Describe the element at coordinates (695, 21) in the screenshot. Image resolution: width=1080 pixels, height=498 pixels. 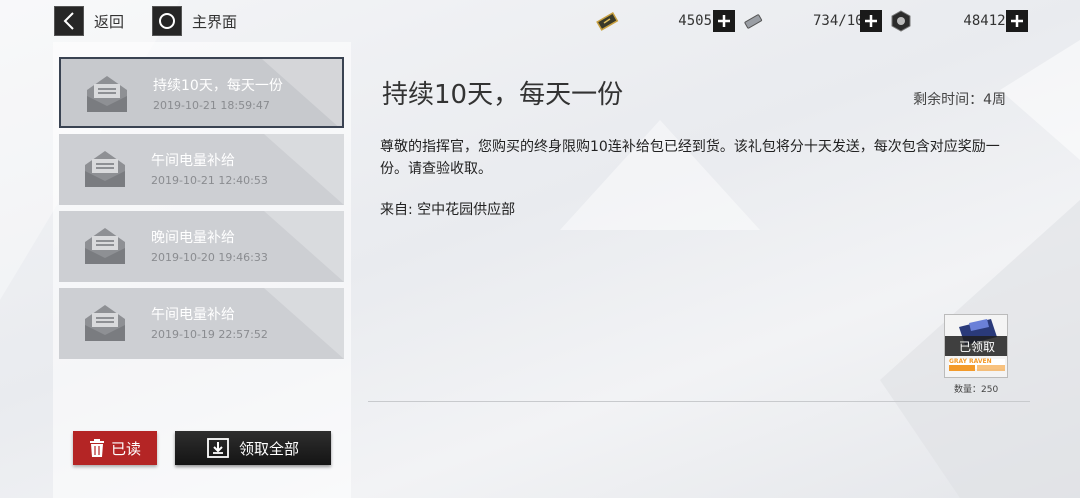
I see `resource-ticket-value: 4505` at that location.